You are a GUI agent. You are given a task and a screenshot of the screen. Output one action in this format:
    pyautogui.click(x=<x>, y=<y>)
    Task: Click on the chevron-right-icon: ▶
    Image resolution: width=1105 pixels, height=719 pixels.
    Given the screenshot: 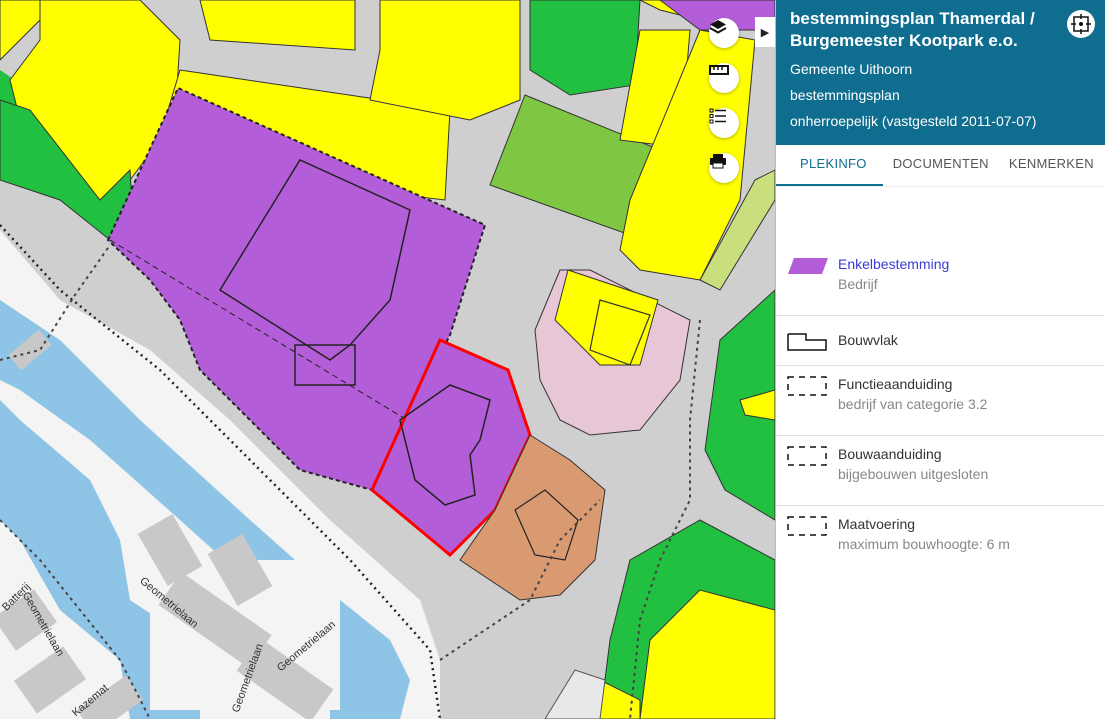 What is the action you would take?
    pyautogui.click(x=765, y=32)
    